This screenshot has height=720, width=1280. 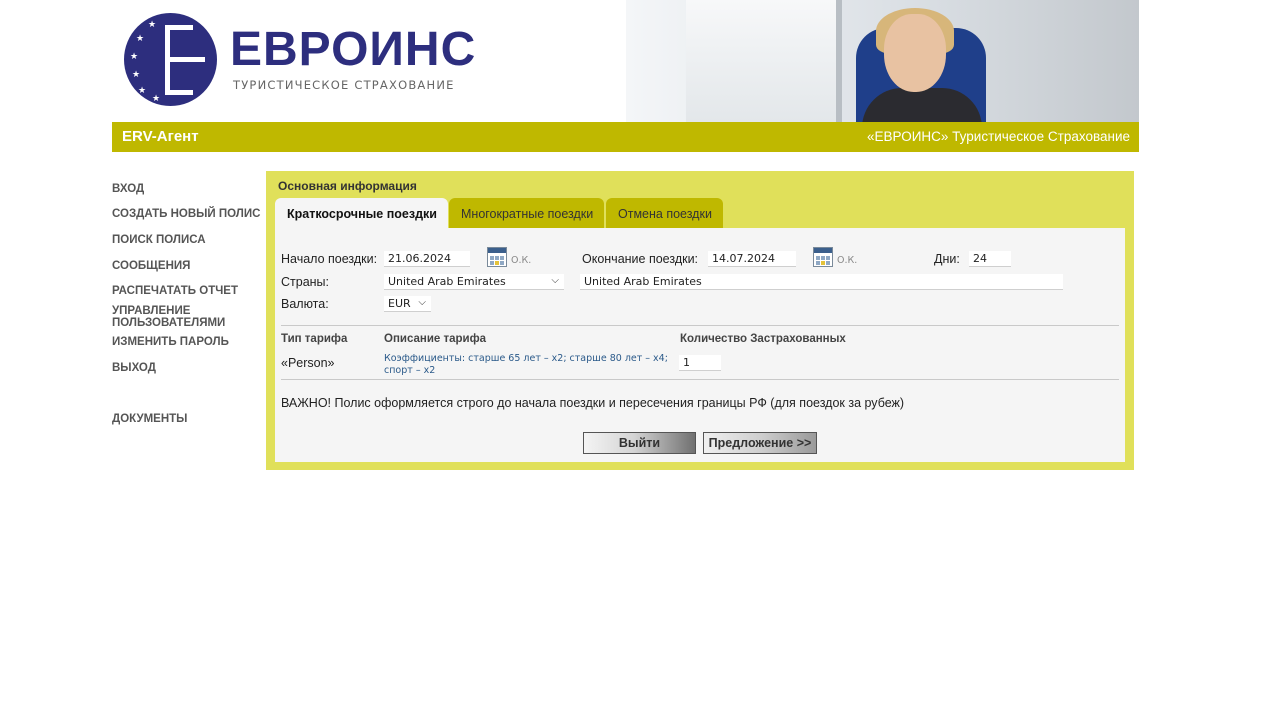 What do you see at coordinates (128, 189) in the screenshot?
I see `menu-item-login: ВХОД` at bounding box center [128, 189].